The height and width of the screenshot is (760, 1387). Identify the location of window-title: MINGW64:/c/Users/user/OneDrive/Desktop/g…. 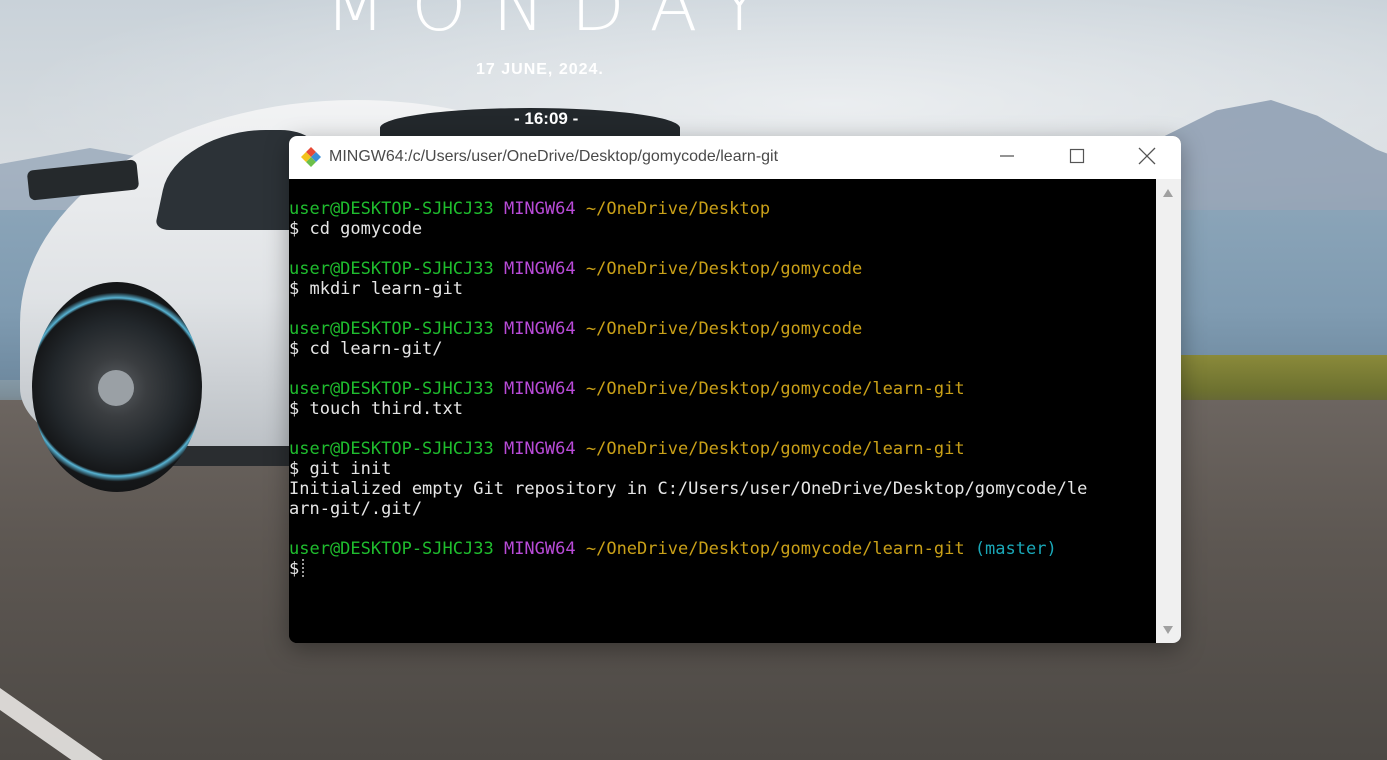
(554, 156).